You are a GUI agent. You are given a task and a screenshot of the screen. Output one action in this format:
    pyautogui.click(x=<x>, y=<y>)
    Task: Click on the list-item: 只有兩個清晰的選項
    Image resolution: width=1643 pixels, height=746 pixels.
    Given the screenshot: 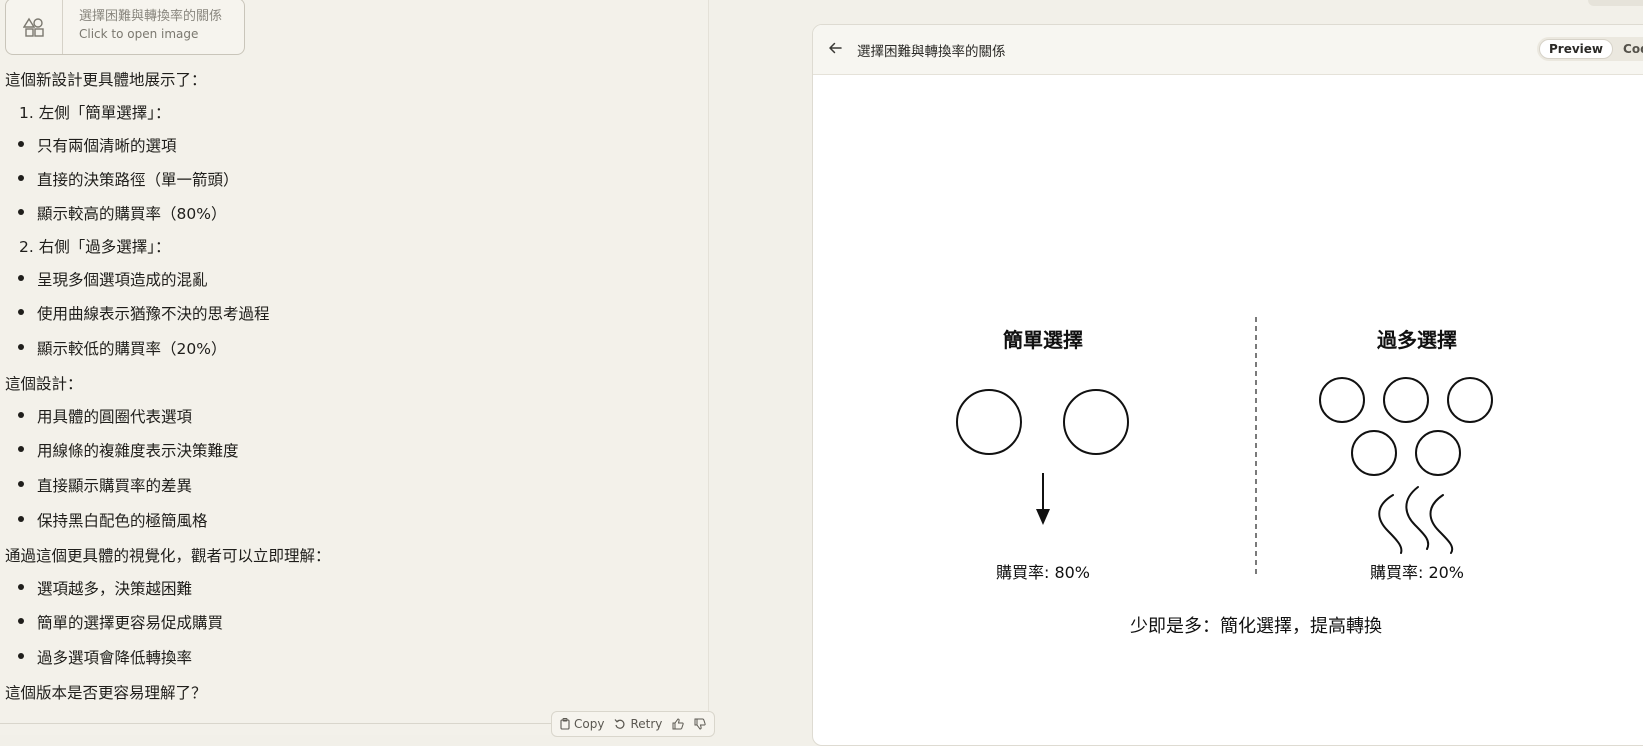 What is the action you would take?
    pyautogui.click(x=107, y=146)
    